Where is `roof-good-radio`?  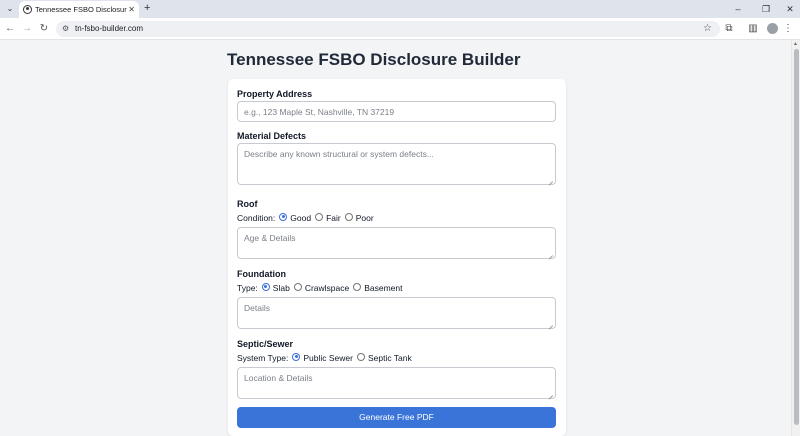 roof-good-radio is located at coordinates (283, 216).